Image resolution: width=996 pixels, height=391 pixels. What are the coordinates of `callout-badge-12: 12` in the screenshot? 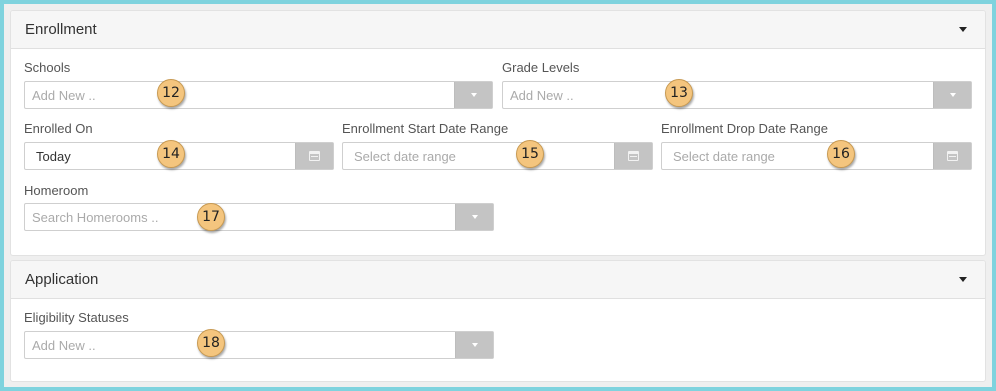 It's located at (171, 93).